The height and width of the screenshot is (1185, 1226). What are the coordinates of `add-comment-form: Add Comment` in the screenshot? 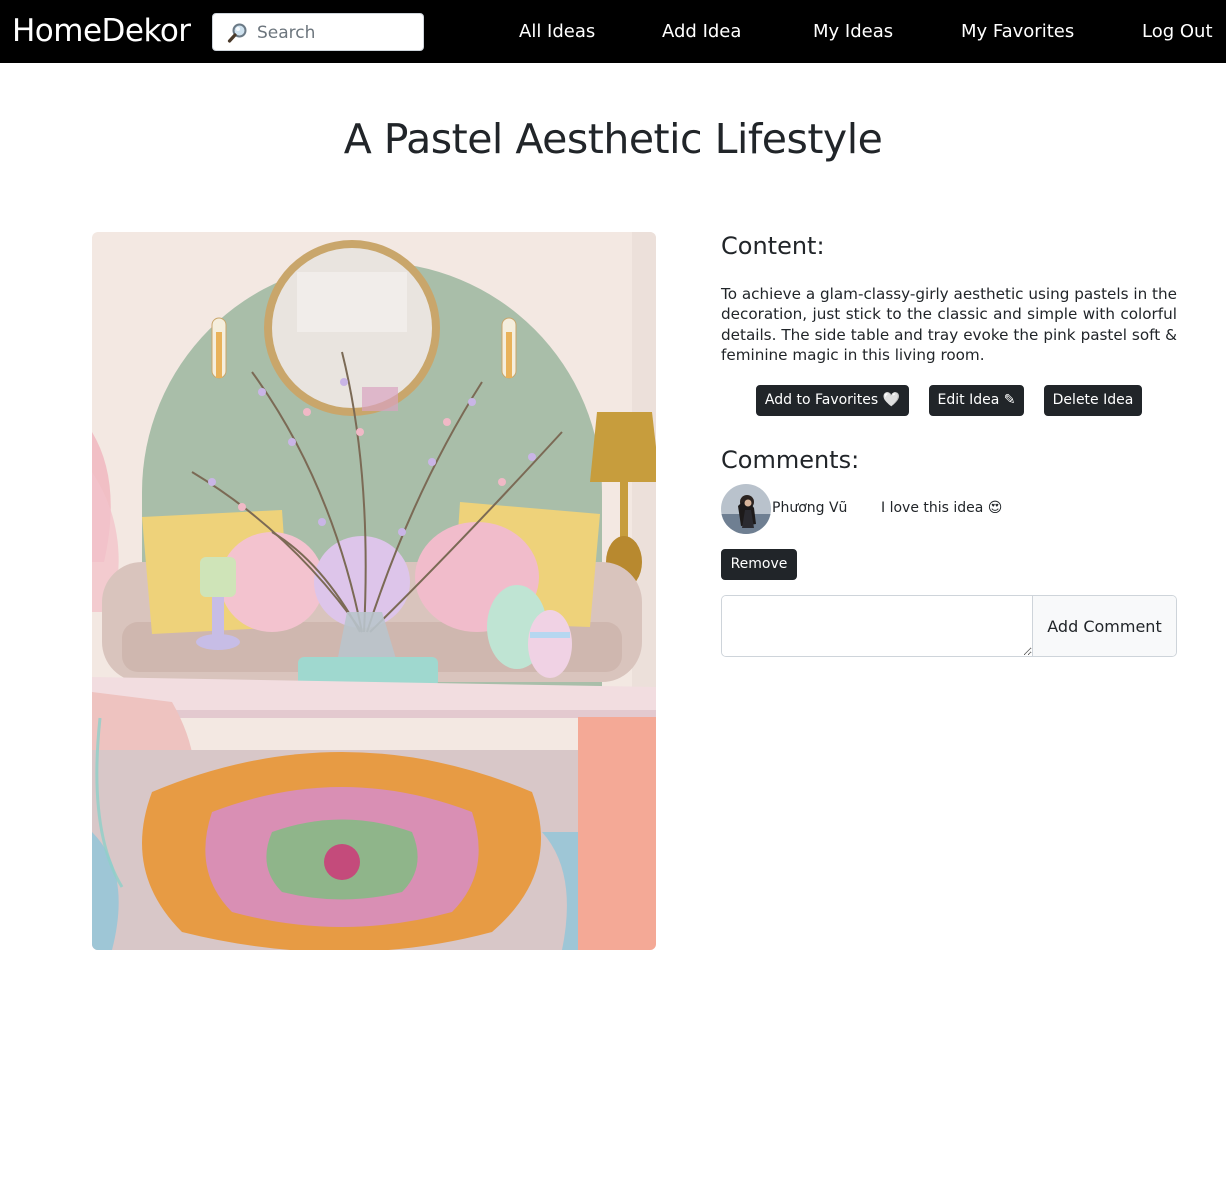 It's located at (949, 626).